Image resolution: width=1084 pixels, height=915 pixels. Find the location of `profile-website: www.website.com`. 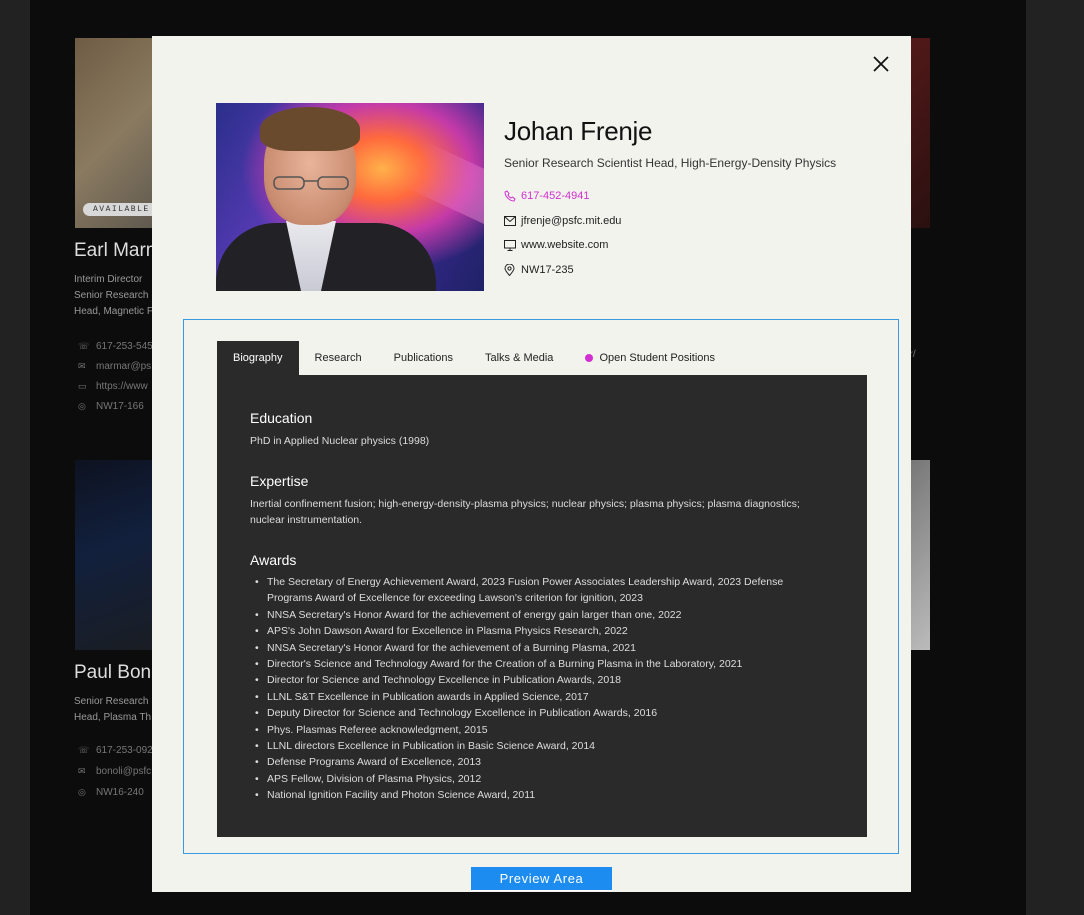

profile-website: www.website.com is located at coordinates (565, 245).